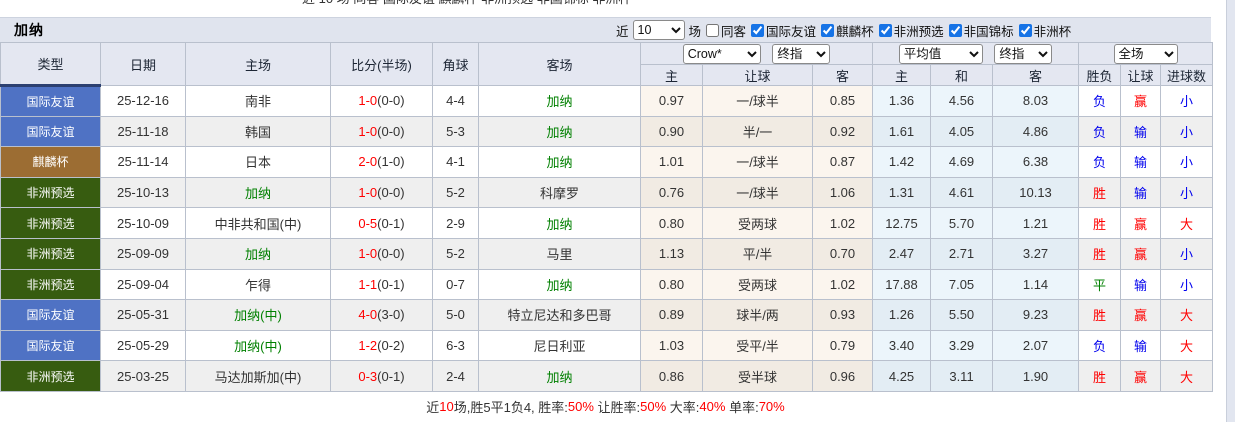  I want to click on avg-draw-odds: 4.61, so click(962, 192).